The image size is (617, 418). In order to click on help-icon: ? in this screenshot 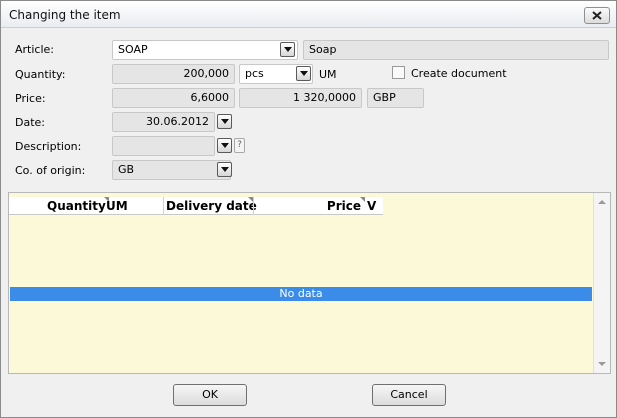, I will do `click(239, 145)`.